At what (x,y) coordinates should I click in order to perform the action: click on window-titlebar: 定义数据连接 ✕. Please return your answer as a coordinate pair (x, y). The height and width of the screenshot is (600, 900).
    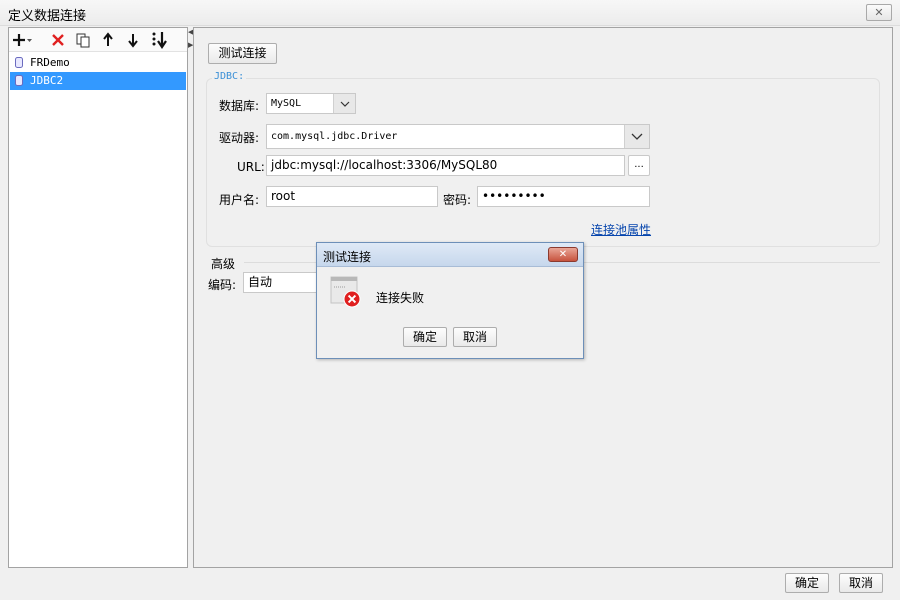
    Looking at the image, I should click on (450, 13).